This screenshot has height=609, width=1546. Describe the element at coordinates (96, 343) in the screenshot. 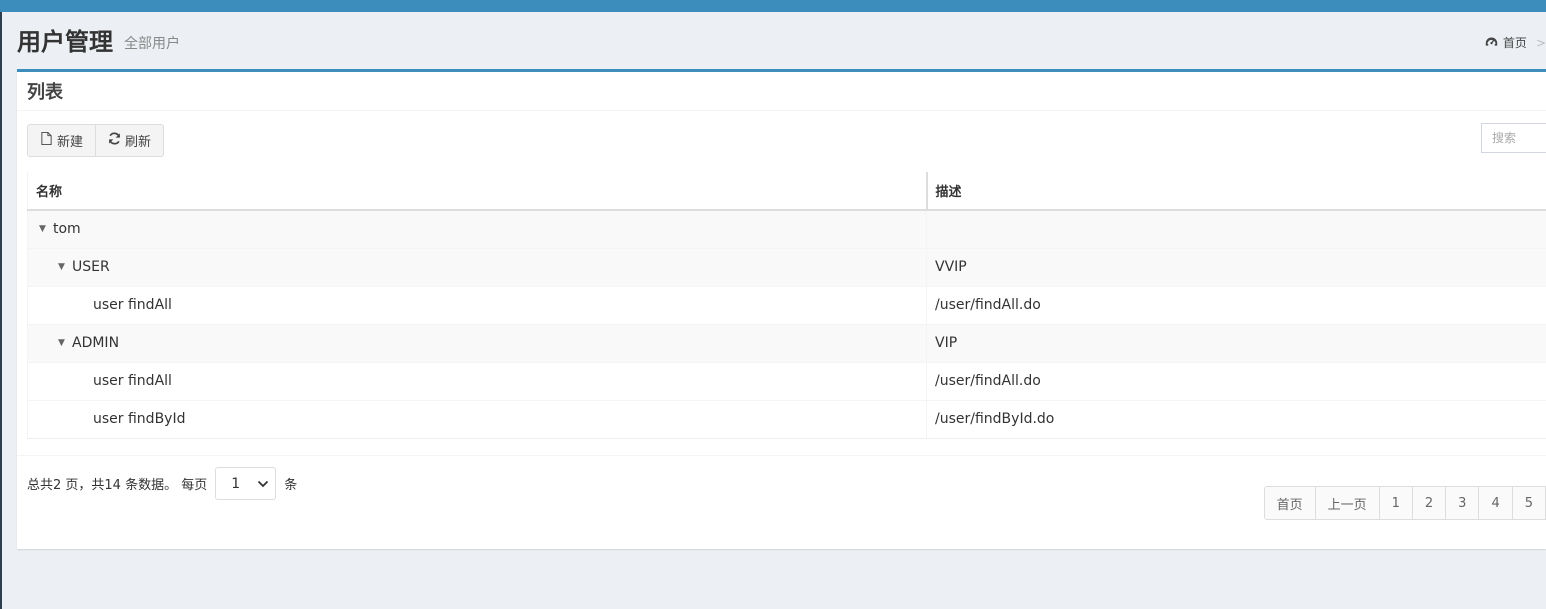

I see `node-name: ADMIN` at that location.